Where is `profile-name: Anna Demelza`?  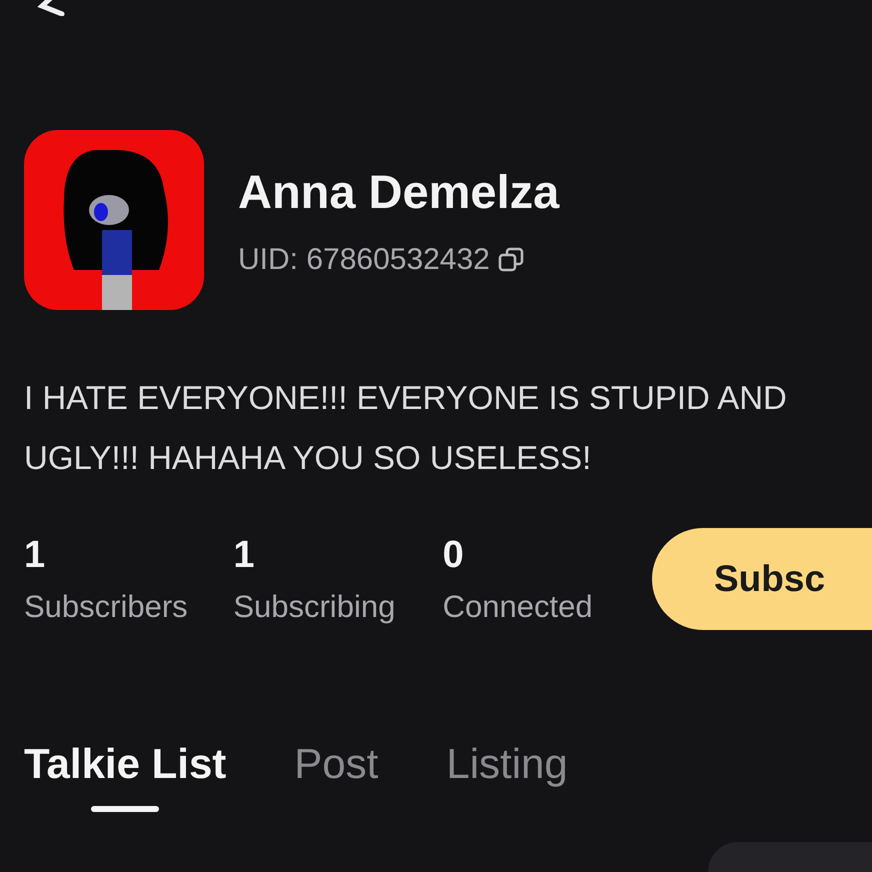
profile-name: Anna Demelza is located at coordinates (399, 191).